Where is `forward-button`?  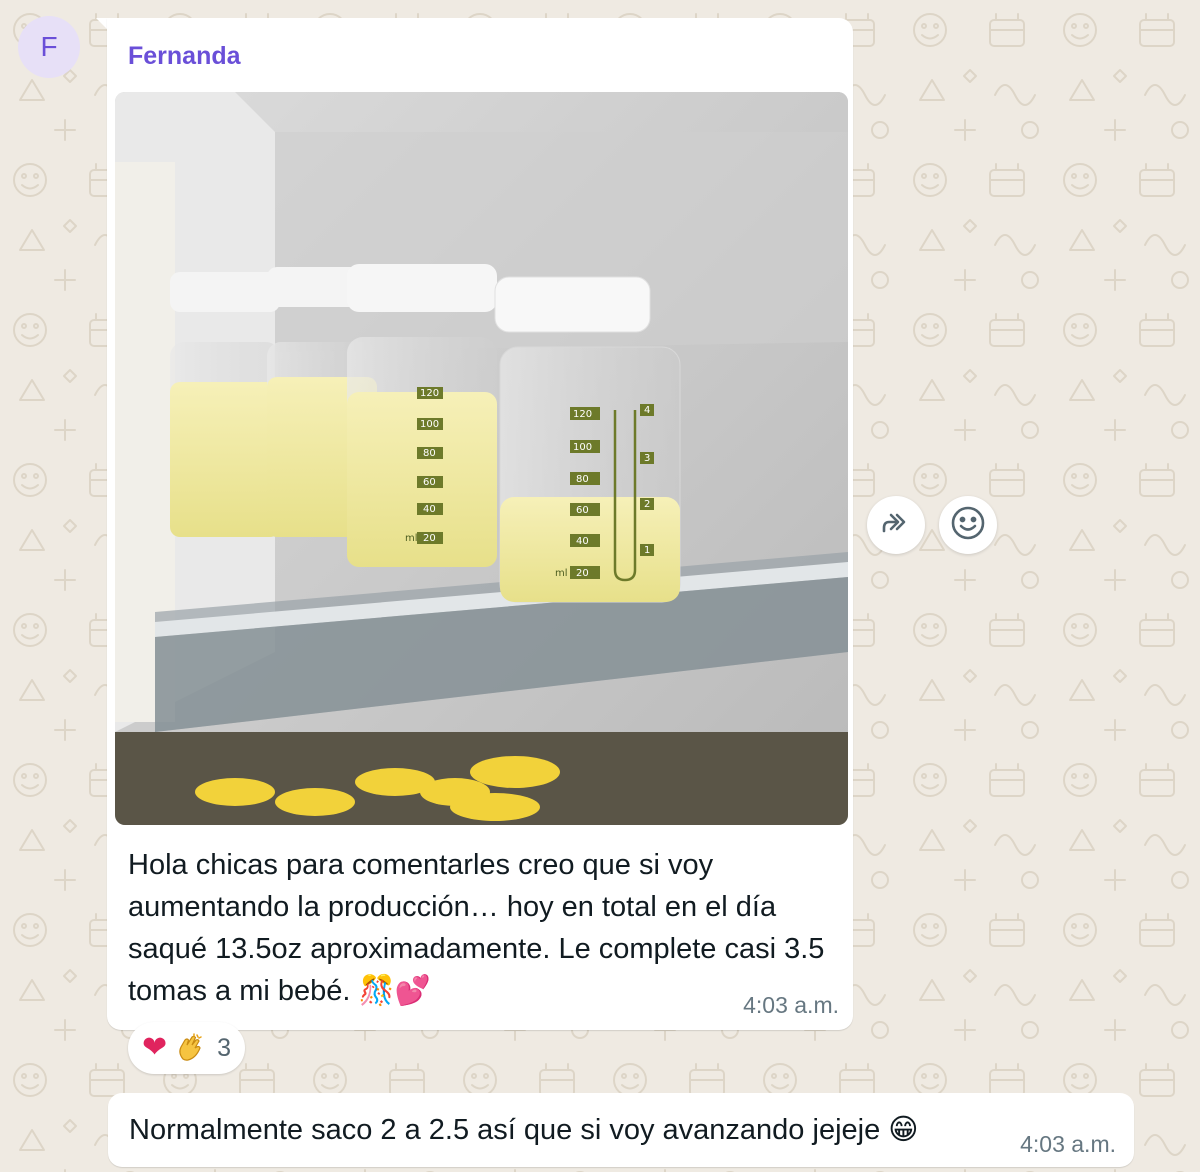 forward-button is located at coordinates (896, 525).